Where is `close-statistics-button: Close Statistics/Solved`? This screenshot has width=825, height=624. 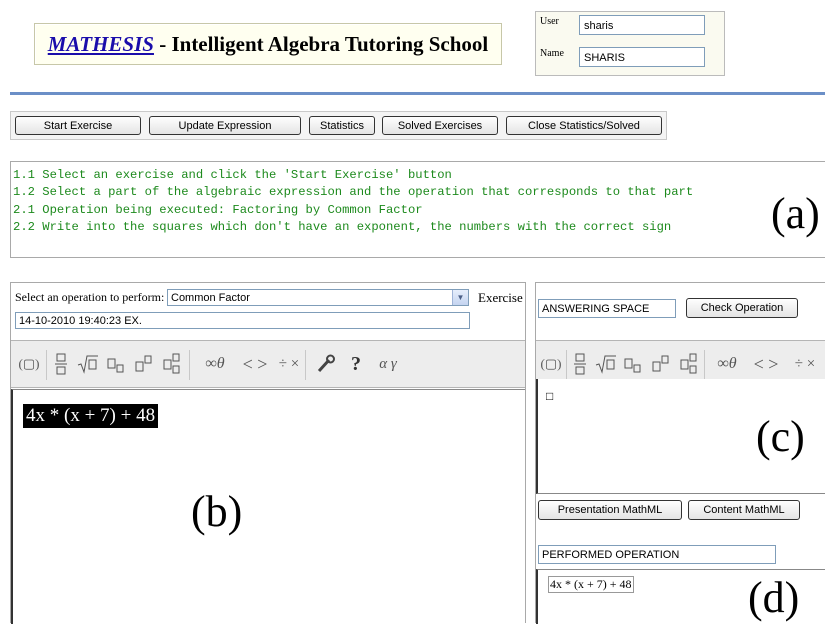
close-statistics-button: Close Statistics/Solved is located at coordinates (584, 125).